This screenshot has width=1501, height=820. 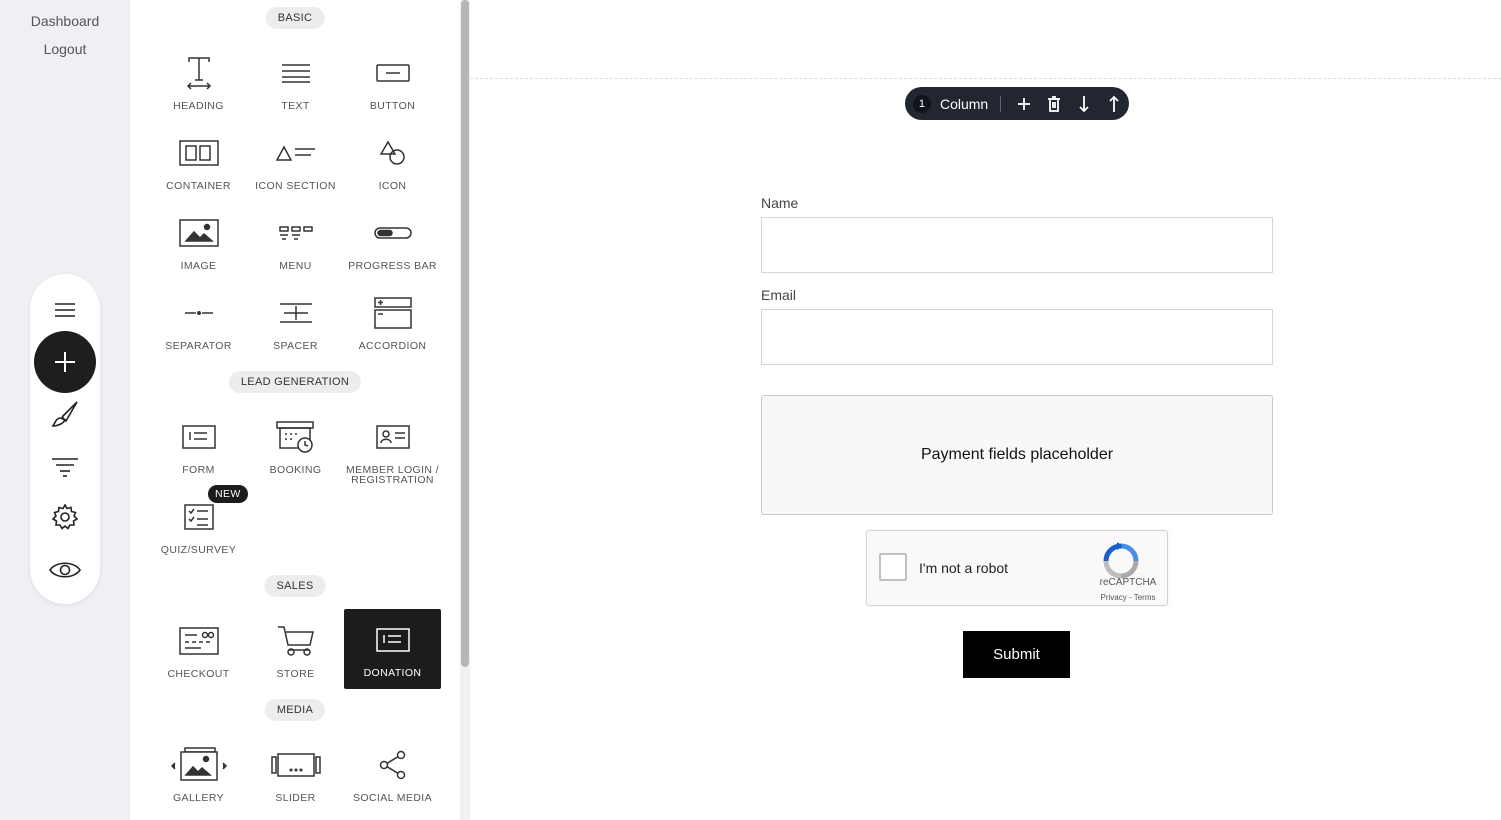 I want to click on recaptcha-label: I'm not a robot, so click(x=964, y=568).